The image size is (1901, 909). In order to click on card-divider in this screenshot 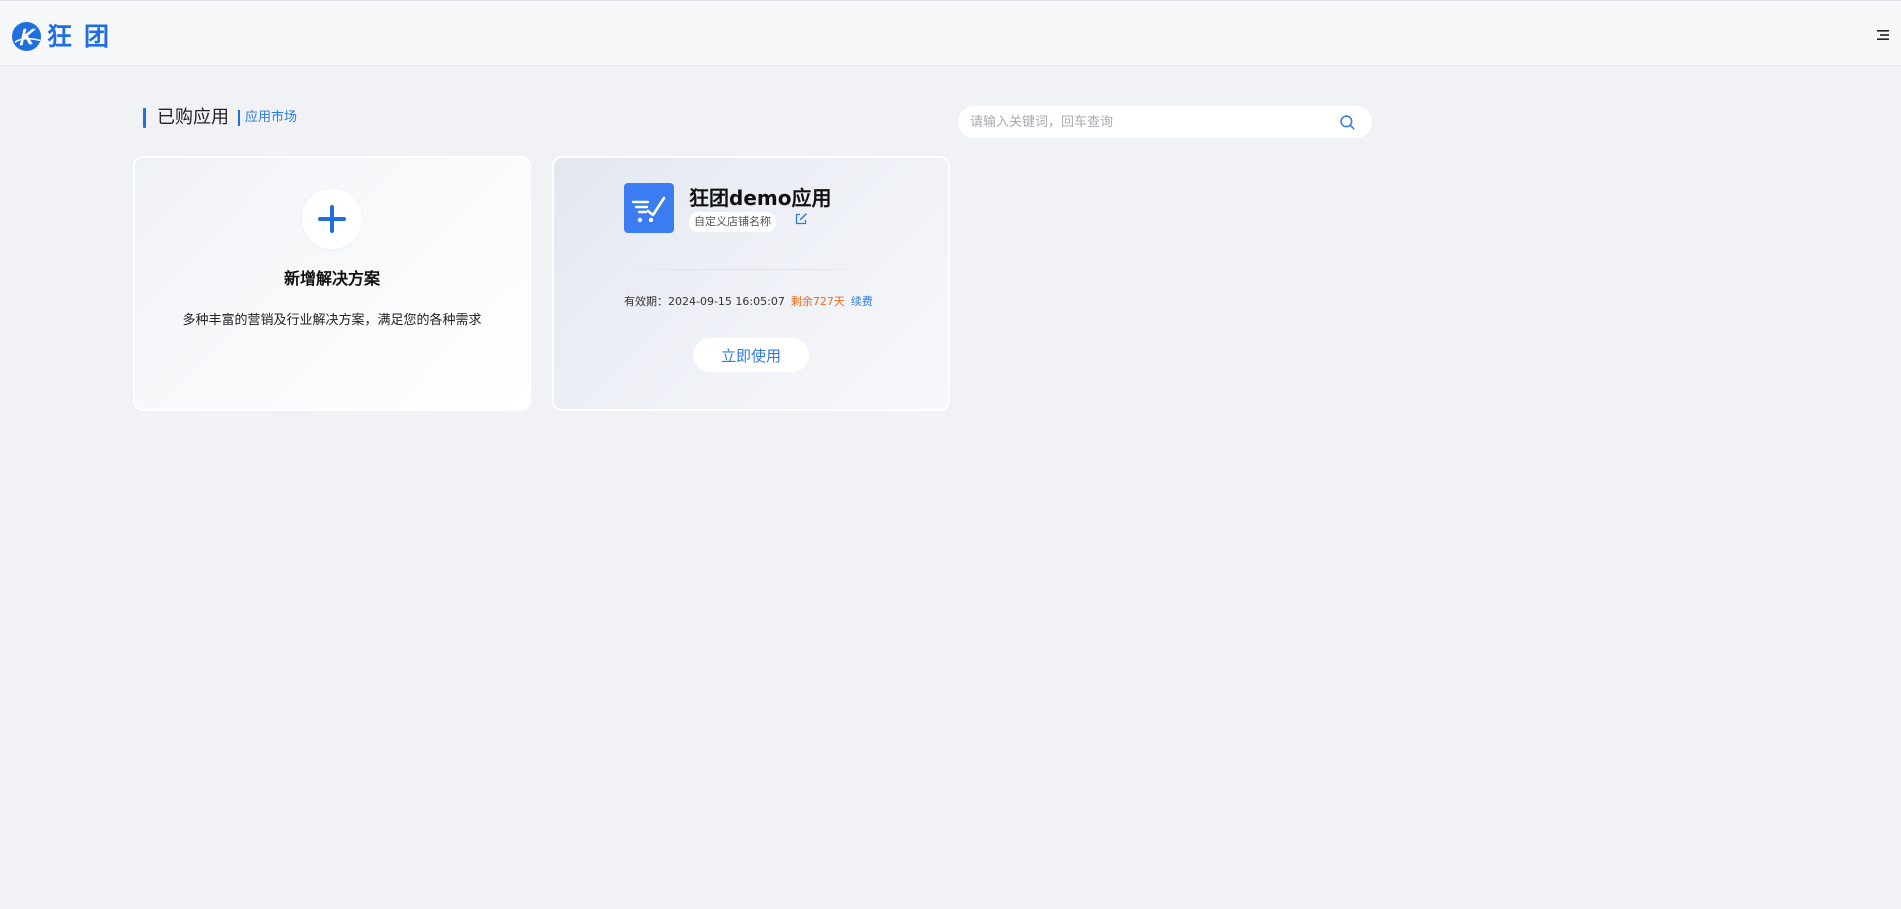, I will do `click(747, 269)`.